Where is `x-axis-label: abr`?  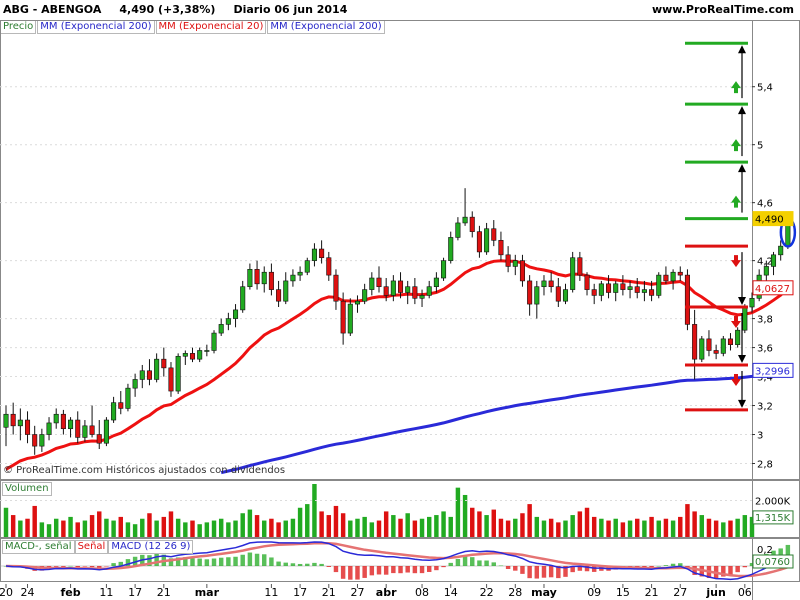
x-axis-label: abr is located at coordinates (386, 592).